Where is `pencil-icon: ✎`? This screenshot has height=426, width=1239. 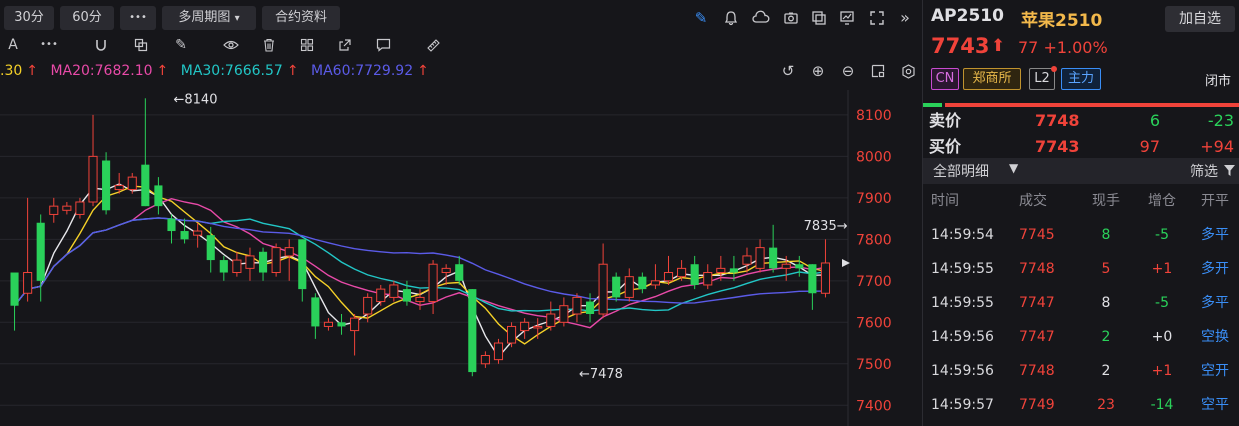 pencil-icon: ✎ is located at coordinates (701, 18).